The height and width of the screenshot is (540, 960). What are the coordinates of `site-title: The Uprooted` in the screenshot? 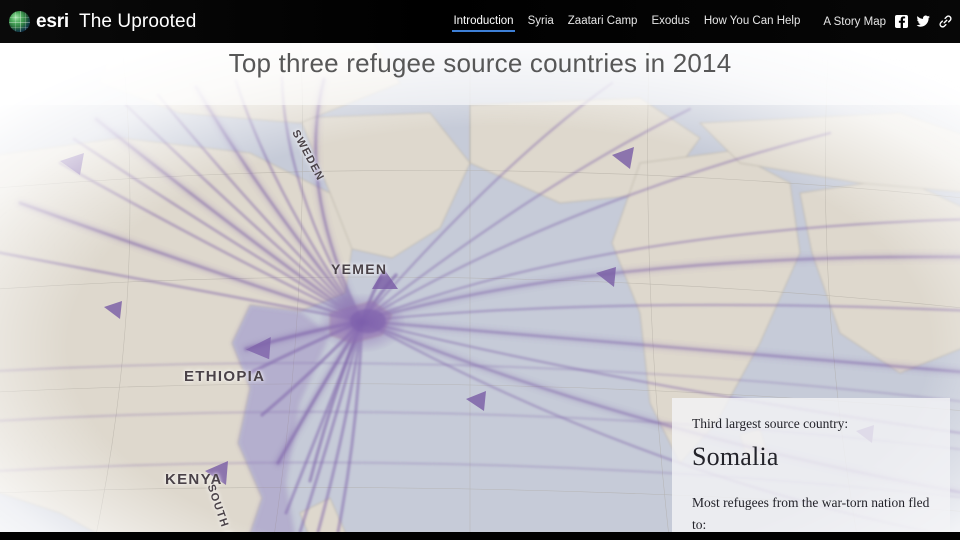 It's located at (138, 21).